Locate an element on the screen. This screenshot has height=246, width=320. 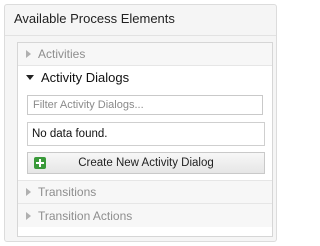
arrow-down-icon is located at coordinates (30, 77).